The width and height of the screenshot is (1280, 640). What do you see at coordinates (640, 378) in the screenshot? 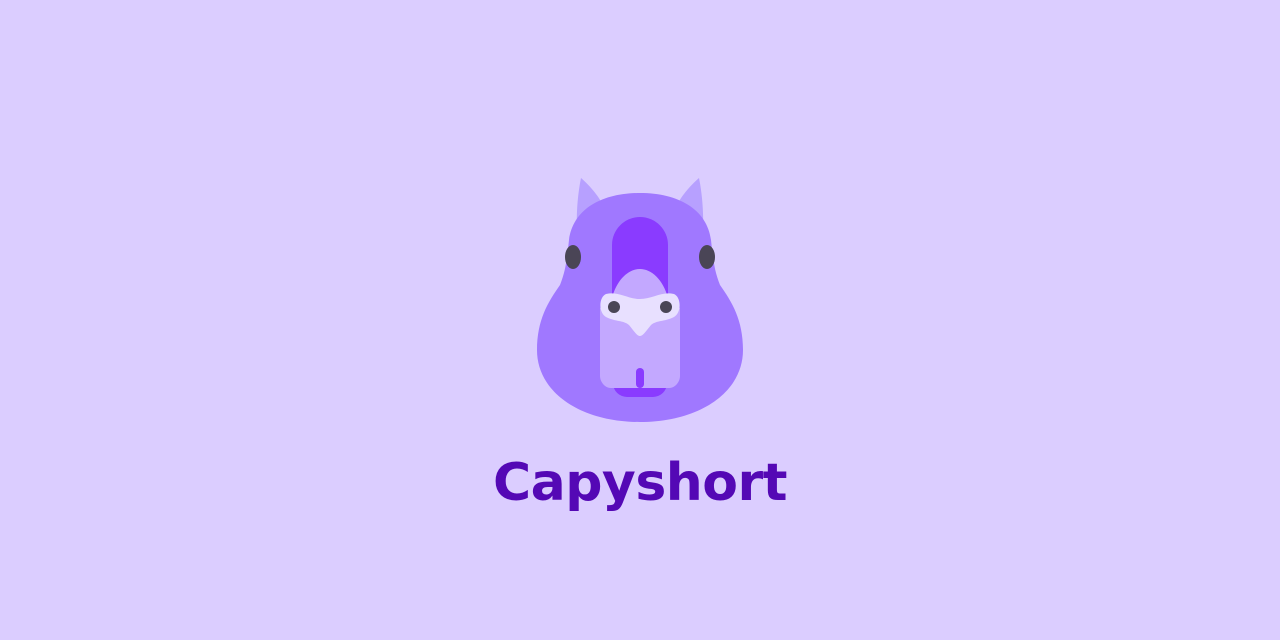
I see `chin-line` at bounding box center [640, 378].